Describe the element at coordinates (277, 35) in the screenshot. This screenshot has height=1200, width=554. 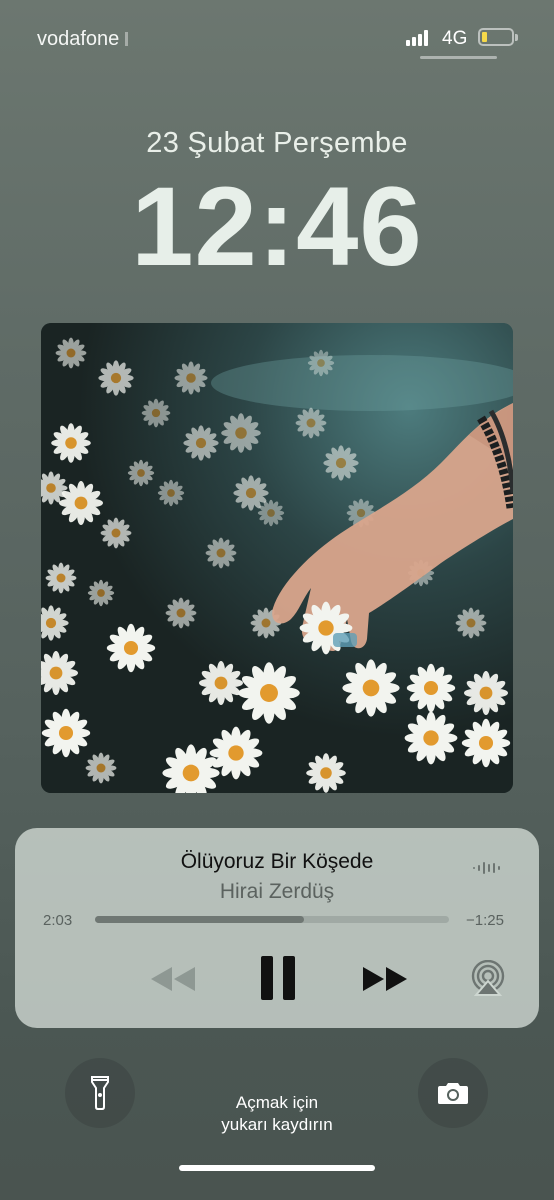
I see `status-bar: vodafone 4G` at that location.